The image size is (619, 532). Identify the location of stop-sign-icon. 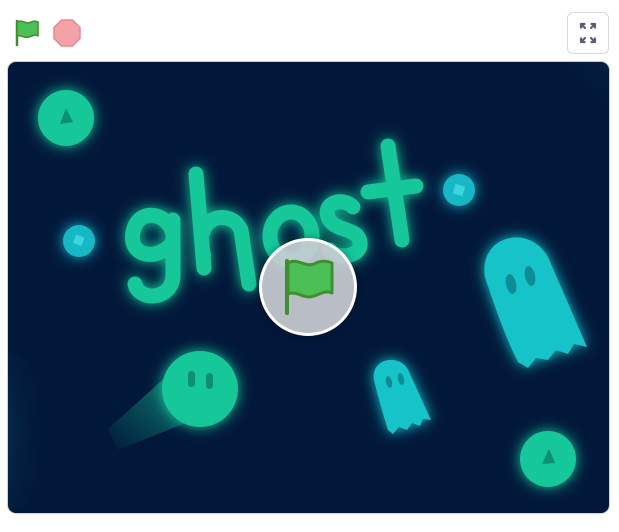
(67, 33).